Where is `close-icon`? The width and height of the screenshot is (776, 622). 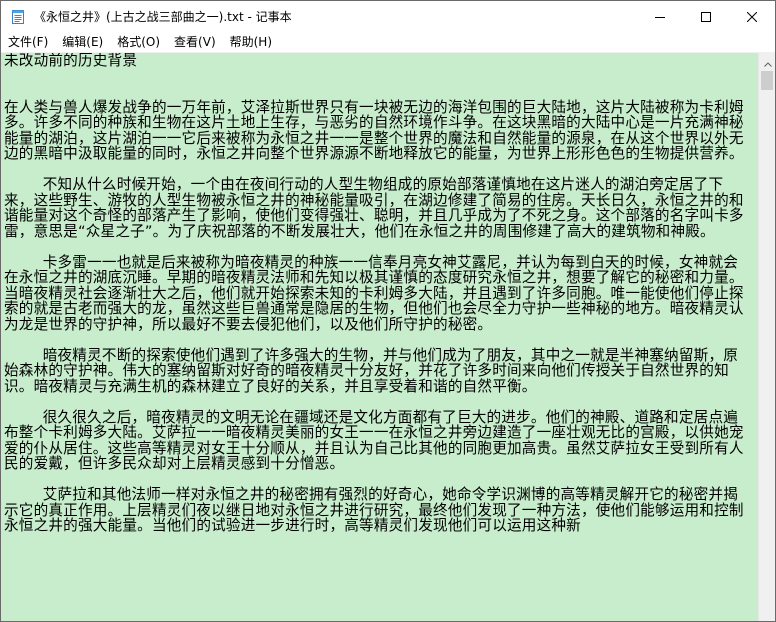
close-icon is located at coordinates (752, 16).